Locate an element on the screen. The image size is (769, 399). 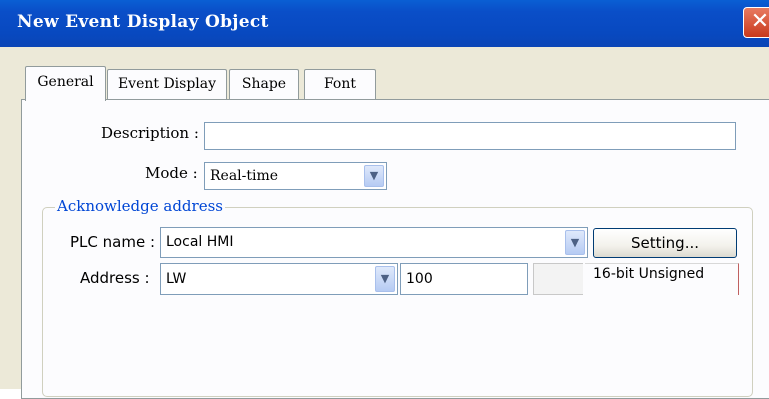
tab-label: Font is located at coordinates (340, 84).